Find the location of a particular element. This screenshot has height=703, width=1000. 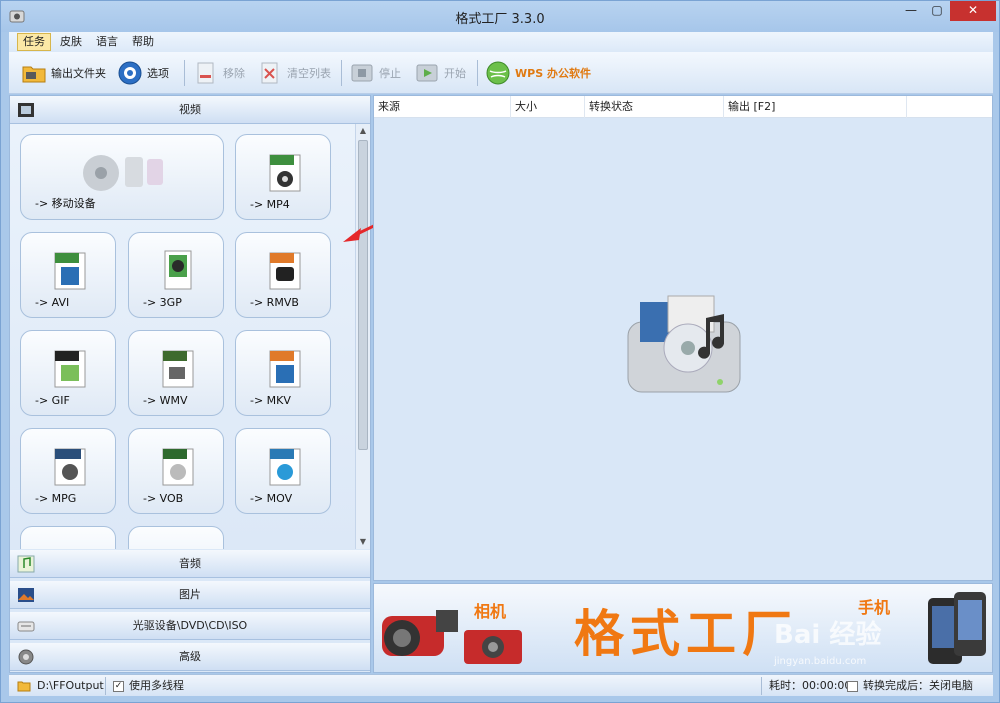

remove-button: 移除 is located at coordinates (219, 73).